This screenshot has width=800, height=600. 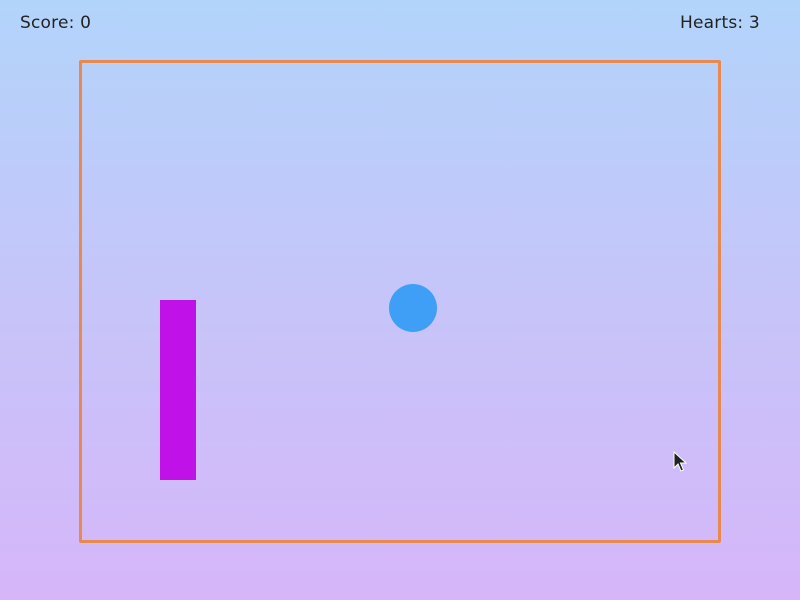 I want to click on paddle, so click(x=178, y=390).